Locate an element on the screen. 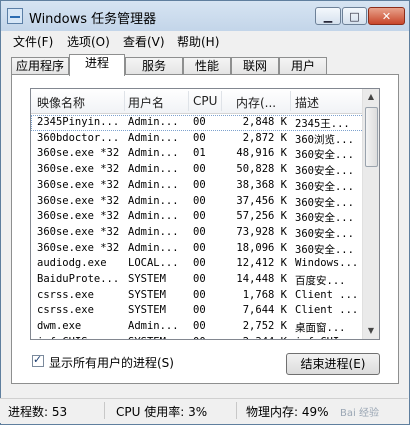  process-image-name: dwm.exe is located at coordinates (59, 326).